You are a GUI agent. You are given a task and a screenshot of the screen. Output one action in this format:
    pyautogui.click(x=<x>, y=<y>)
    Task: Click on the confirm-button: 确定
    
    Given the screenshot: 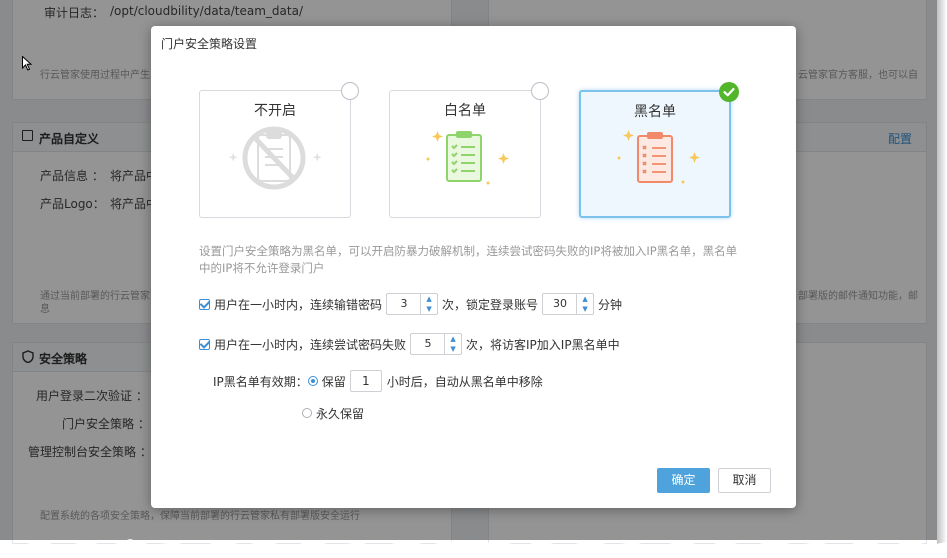 What is the action you would take?
    pyautogui.click(x=683, y=480)
    